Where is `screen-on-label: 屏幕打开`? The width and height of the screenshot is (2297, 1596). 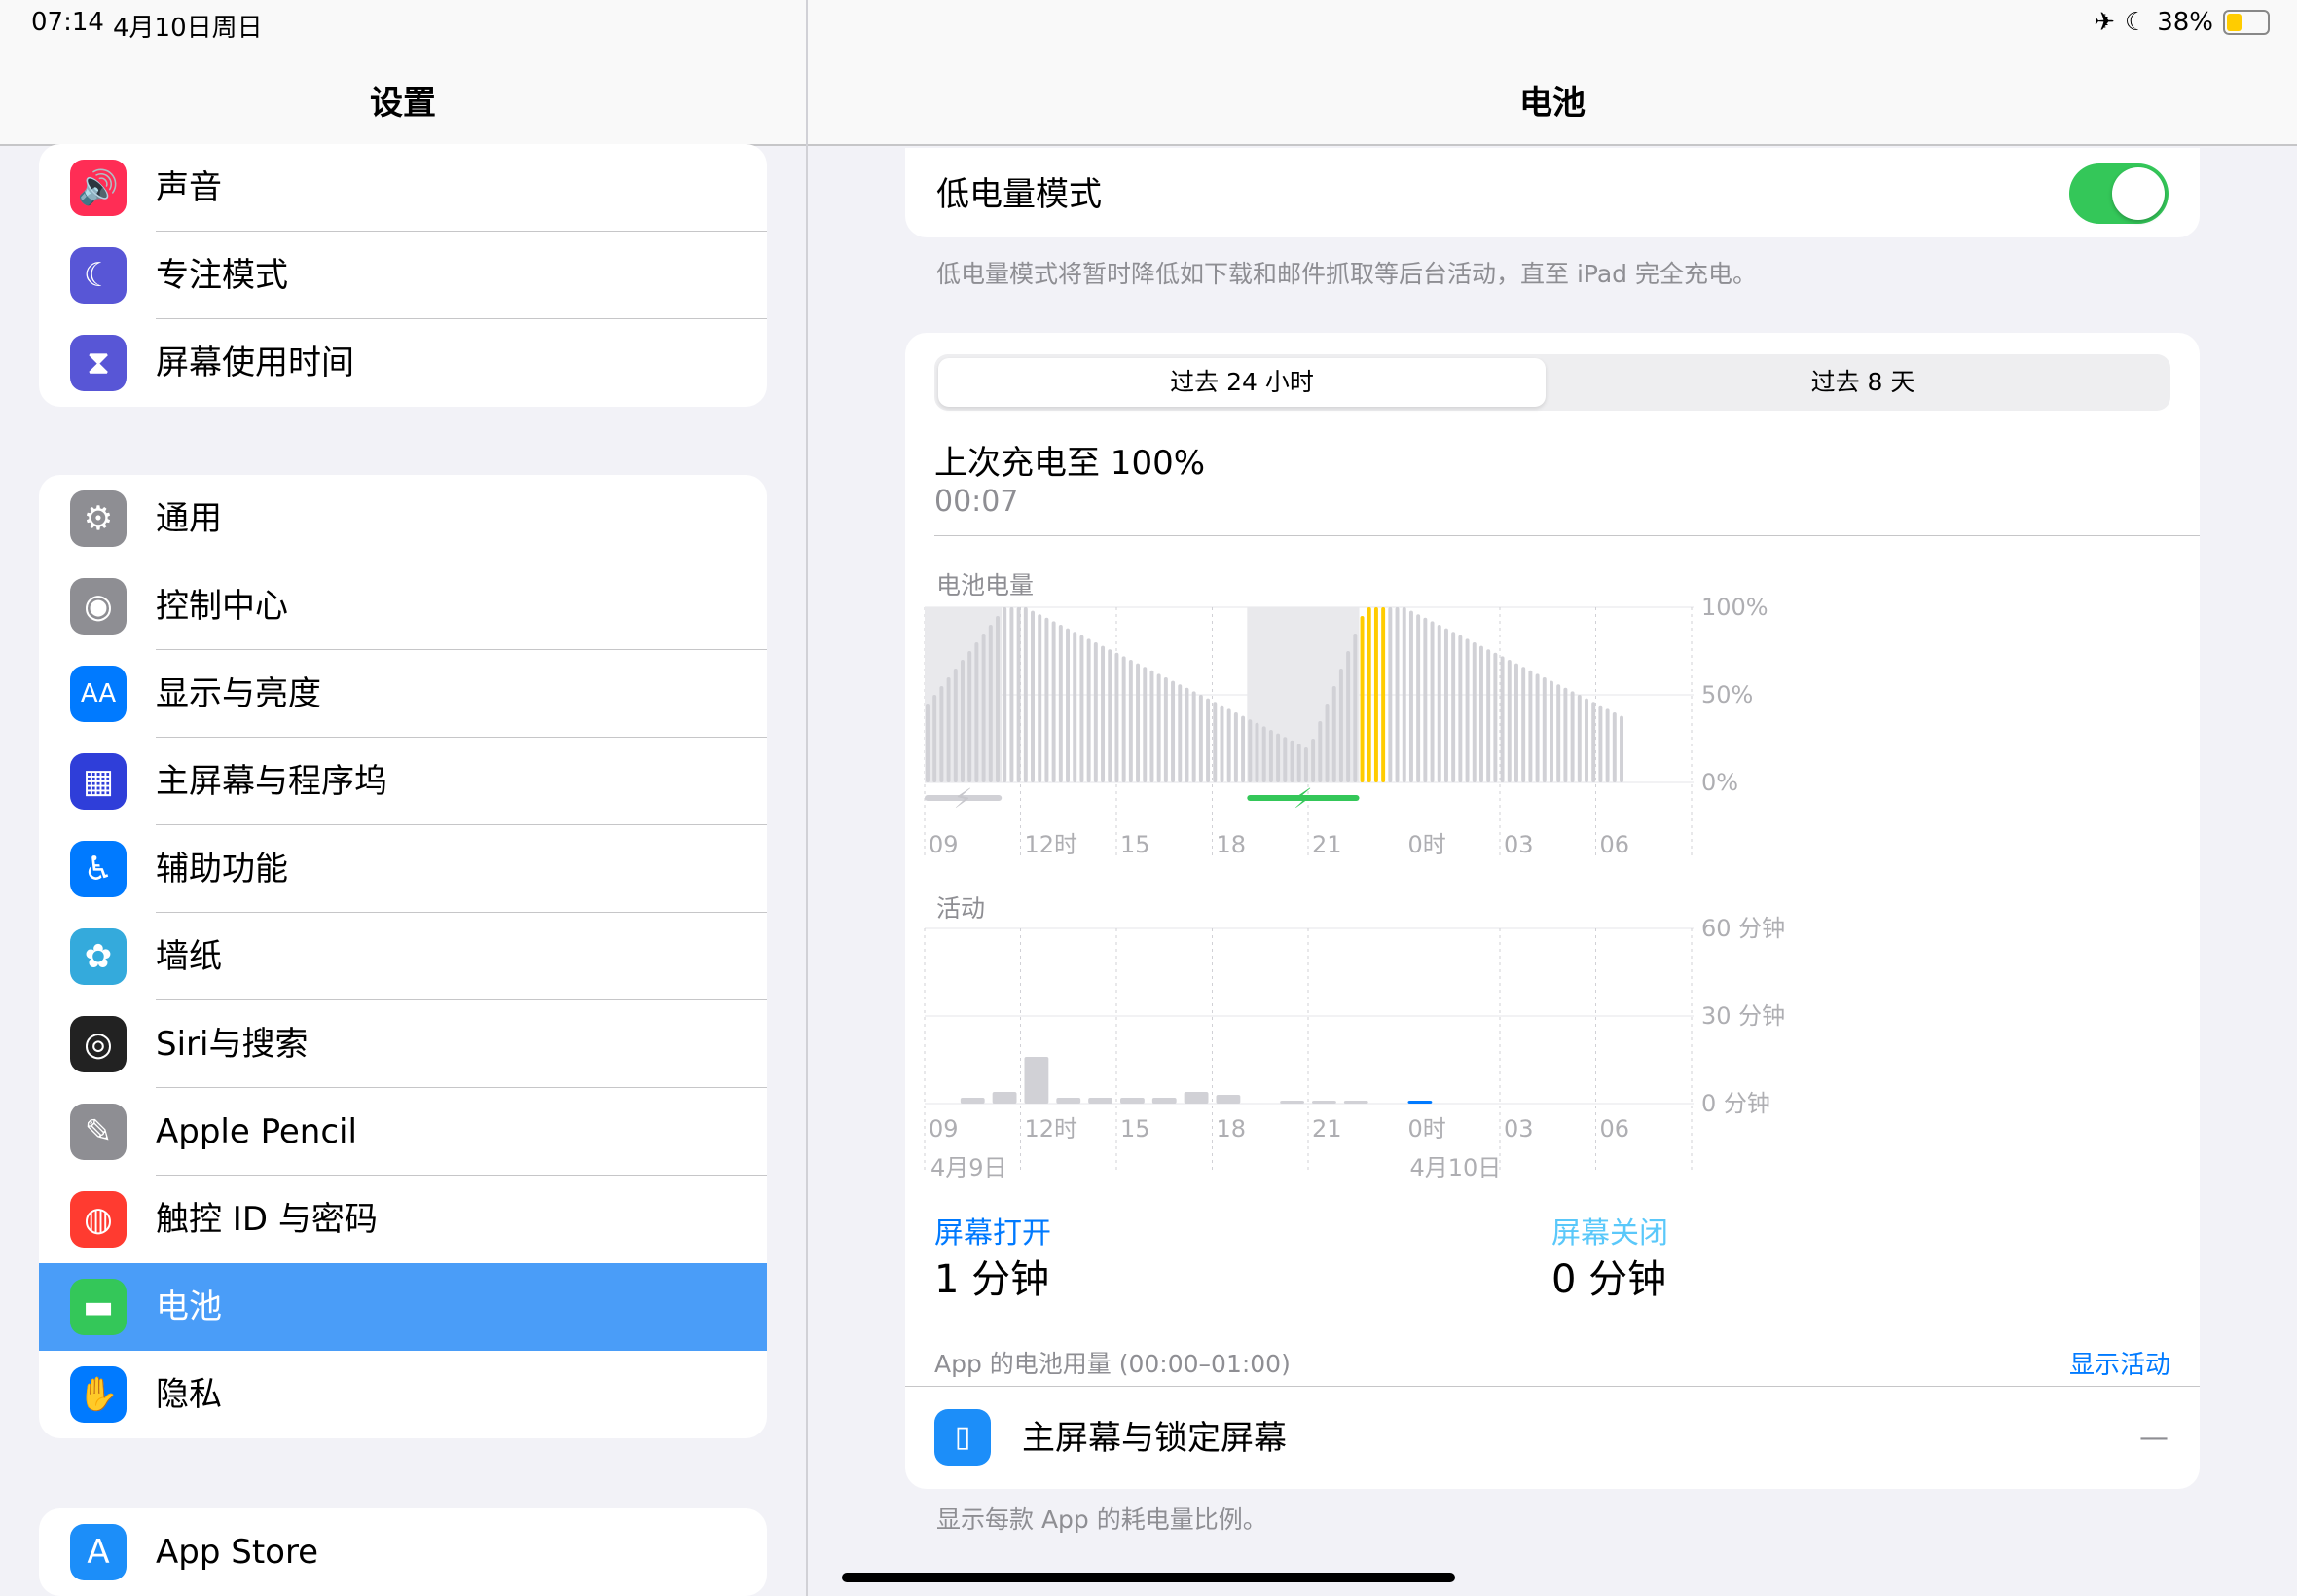 screen-on-label: 屏幕打开 is located at coordinates (992, 1233).